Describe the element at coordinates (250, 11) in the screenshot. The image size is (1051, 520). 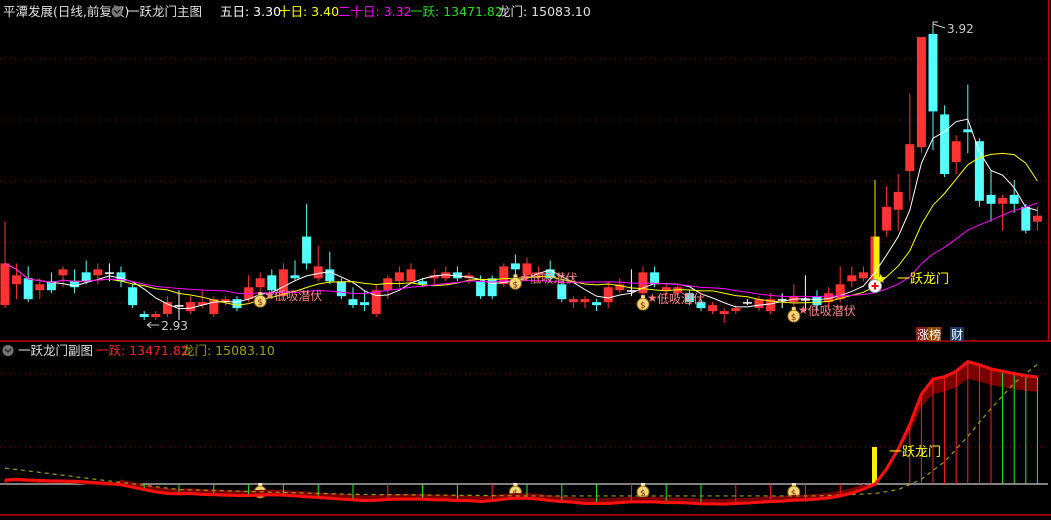
I see `ma5-value: 五日: 3.30` at that location.